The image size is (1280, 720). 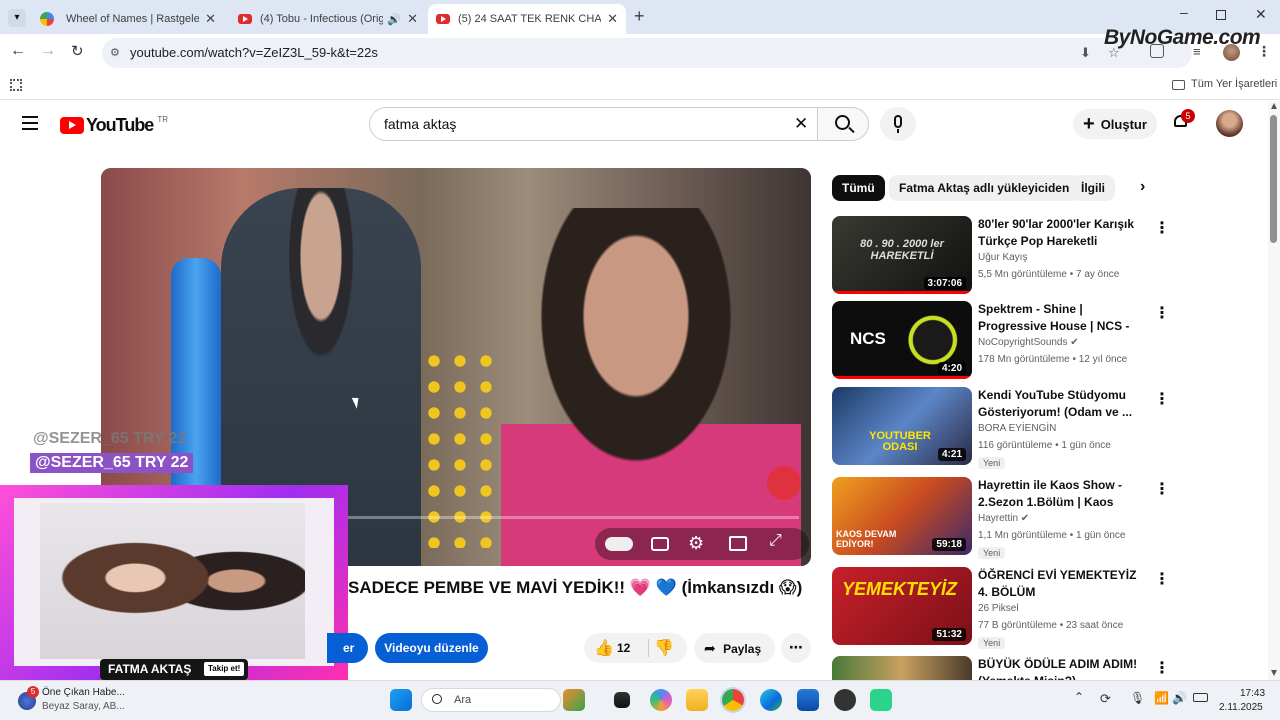 I want to click on autoplay-toggle-icon, so click(x=619, y=544).